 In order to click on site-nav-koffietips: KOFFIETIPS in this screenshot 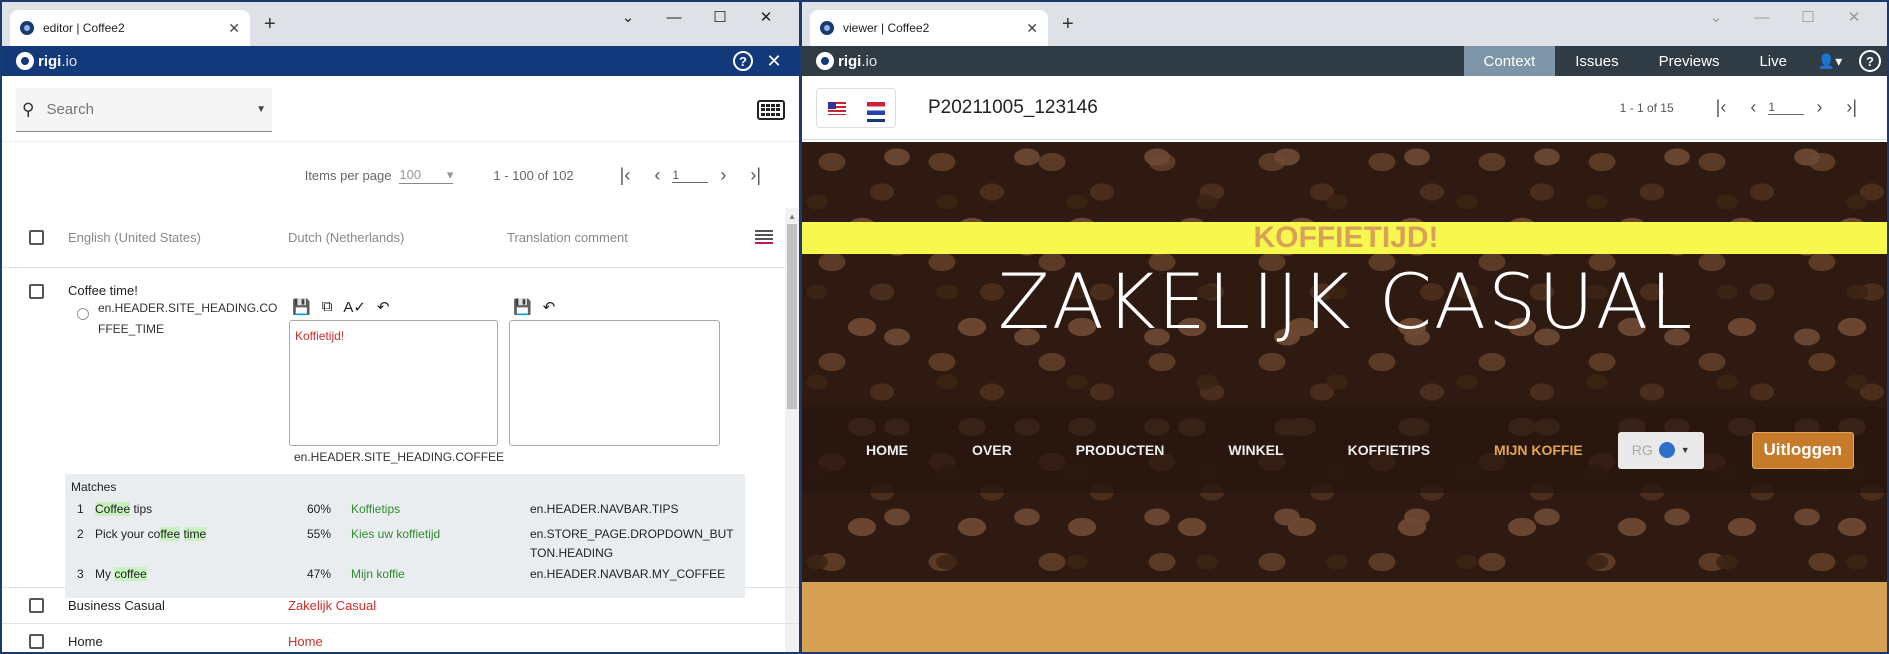, I will do `click(1389, 450)`.